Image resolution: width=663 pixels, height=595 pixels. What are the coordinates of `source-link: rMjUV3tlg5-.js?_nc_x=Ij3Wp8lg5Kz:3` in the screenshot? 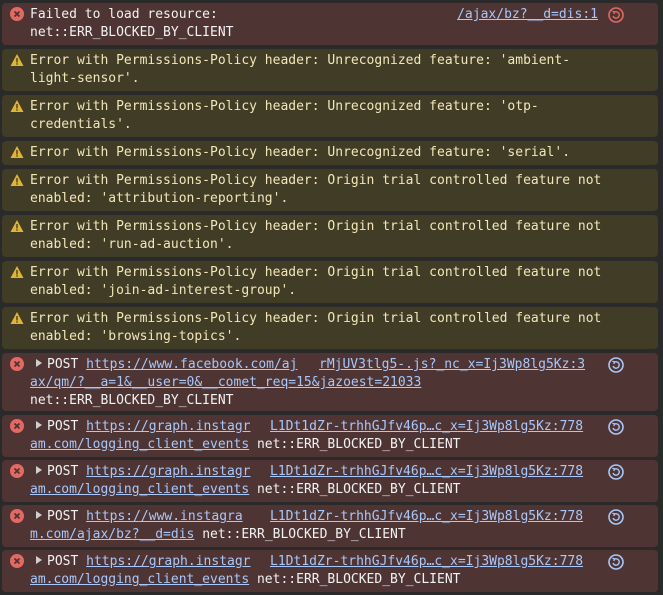 It's located at (452, 365).